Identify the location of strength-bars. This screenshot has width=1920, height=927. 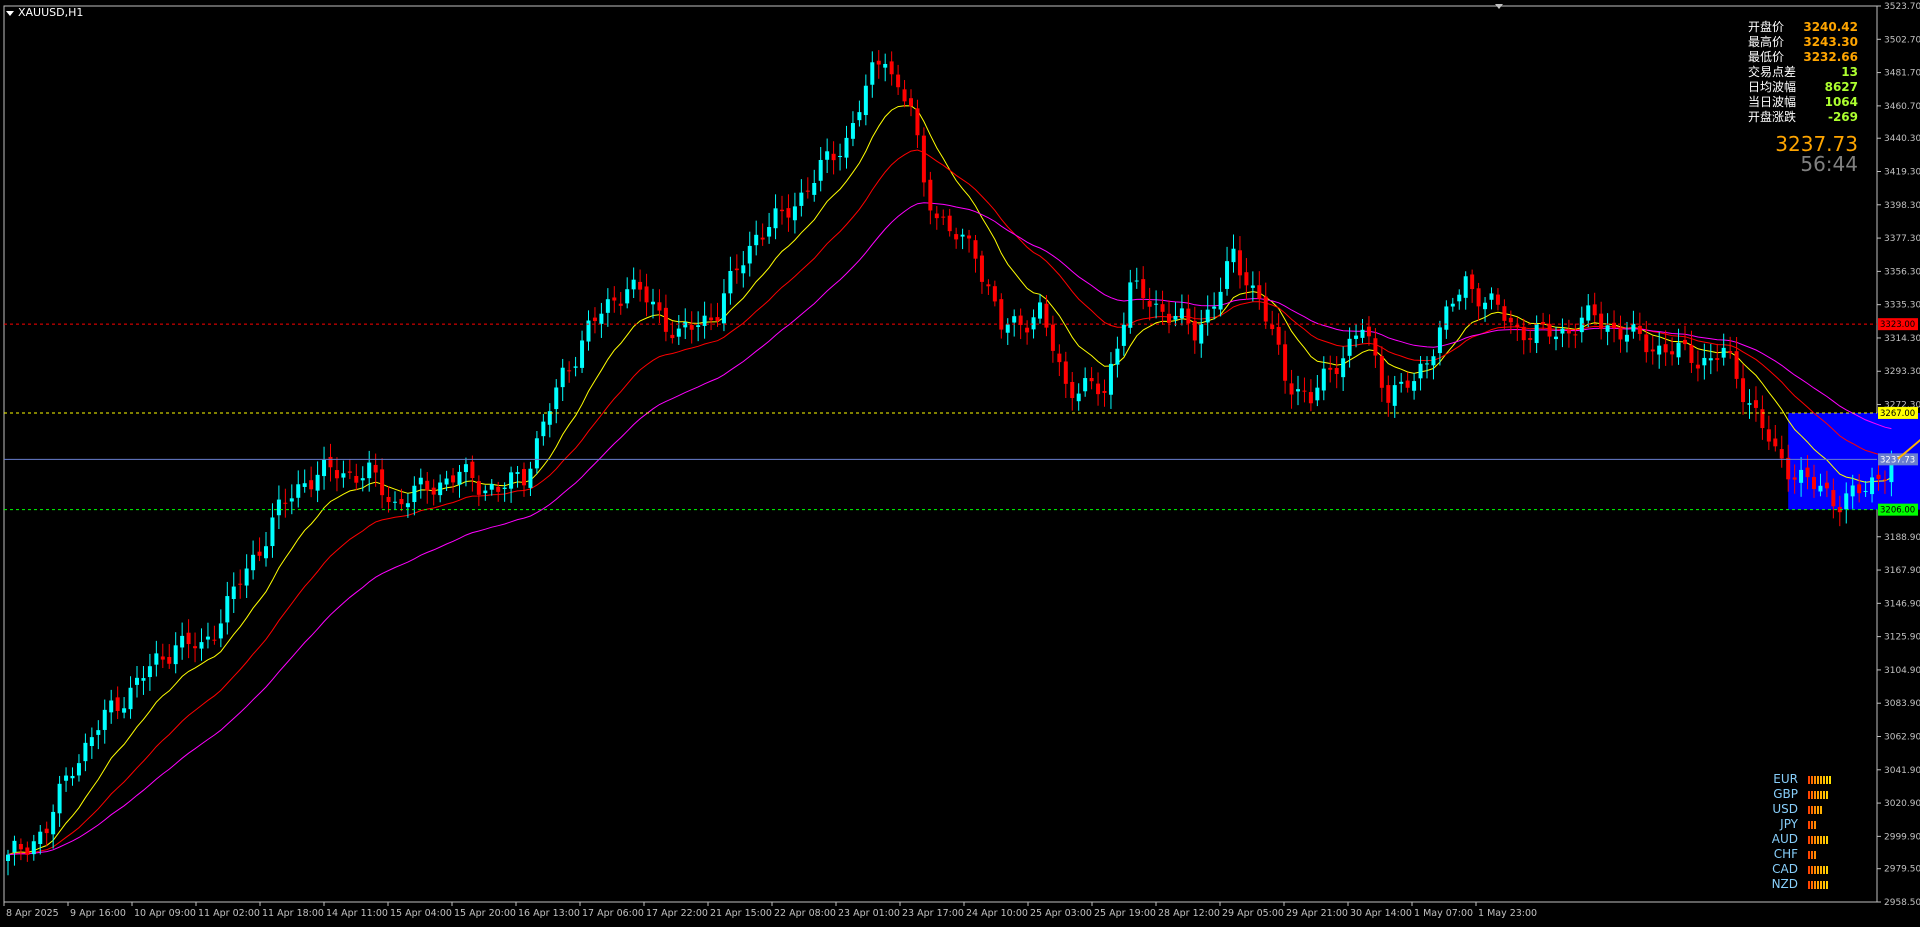
(1819, 779).